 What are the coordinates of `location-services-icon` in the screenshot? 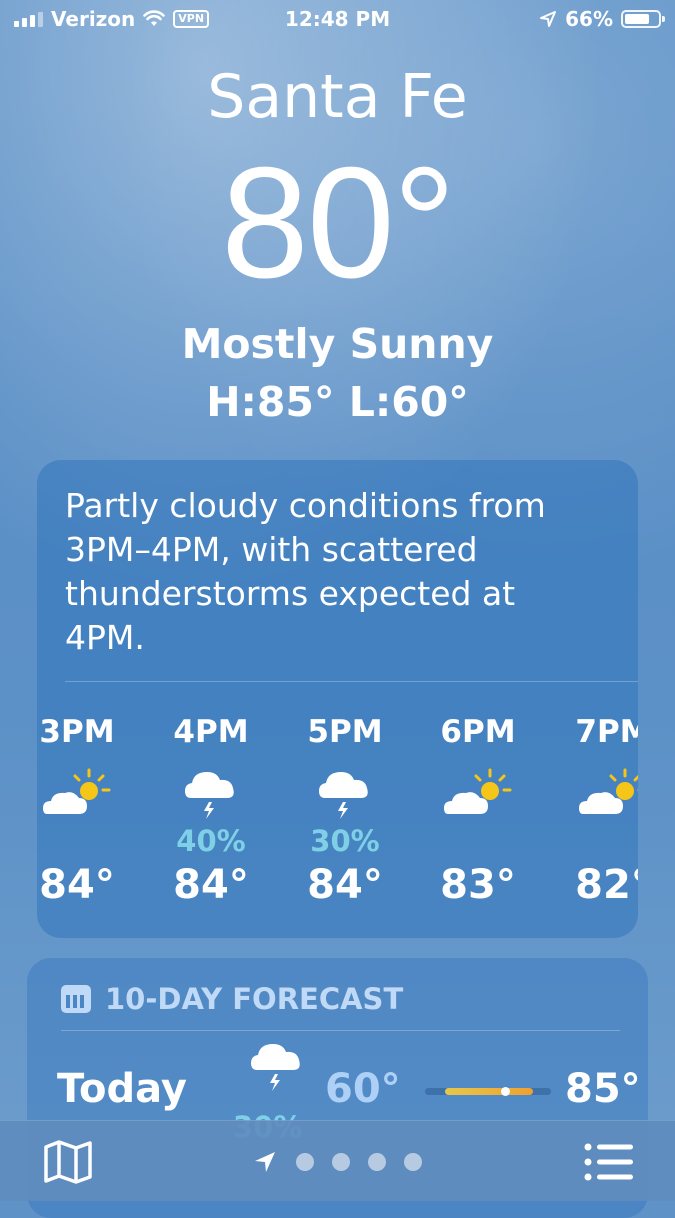 It's located at (548, 19).